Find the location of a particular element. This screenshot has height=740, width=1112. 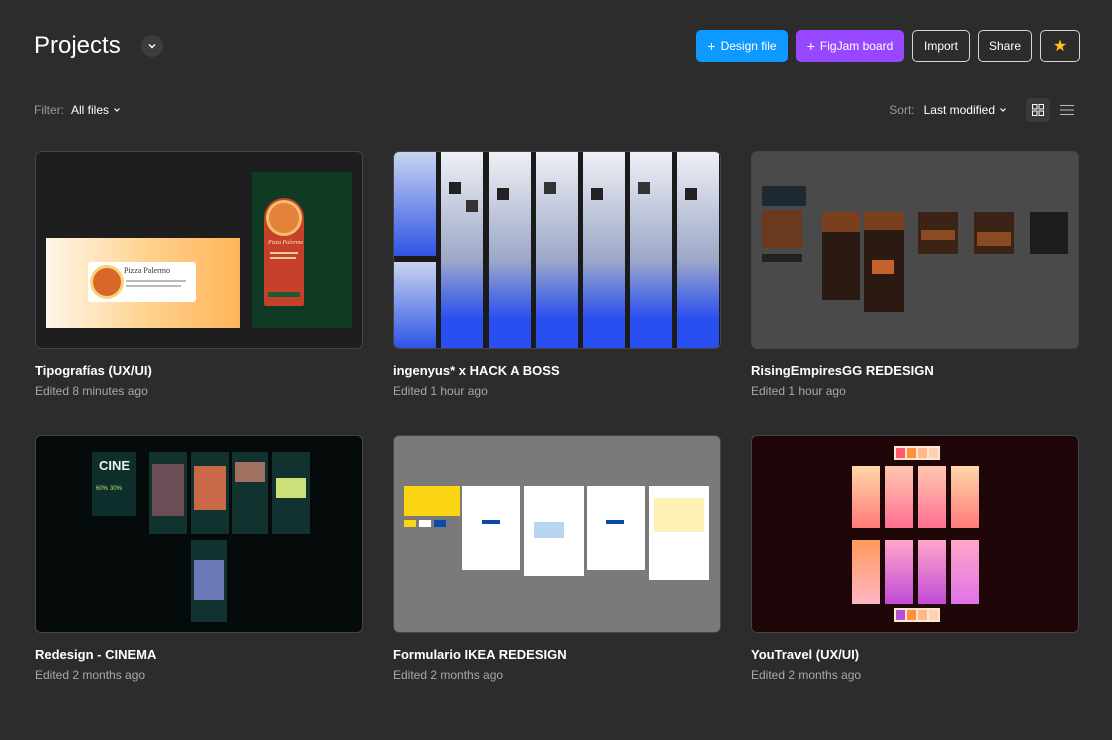

file-card: YouTravel (UX/UI) Edited 2 months ago is located at coordinates (915, 558).